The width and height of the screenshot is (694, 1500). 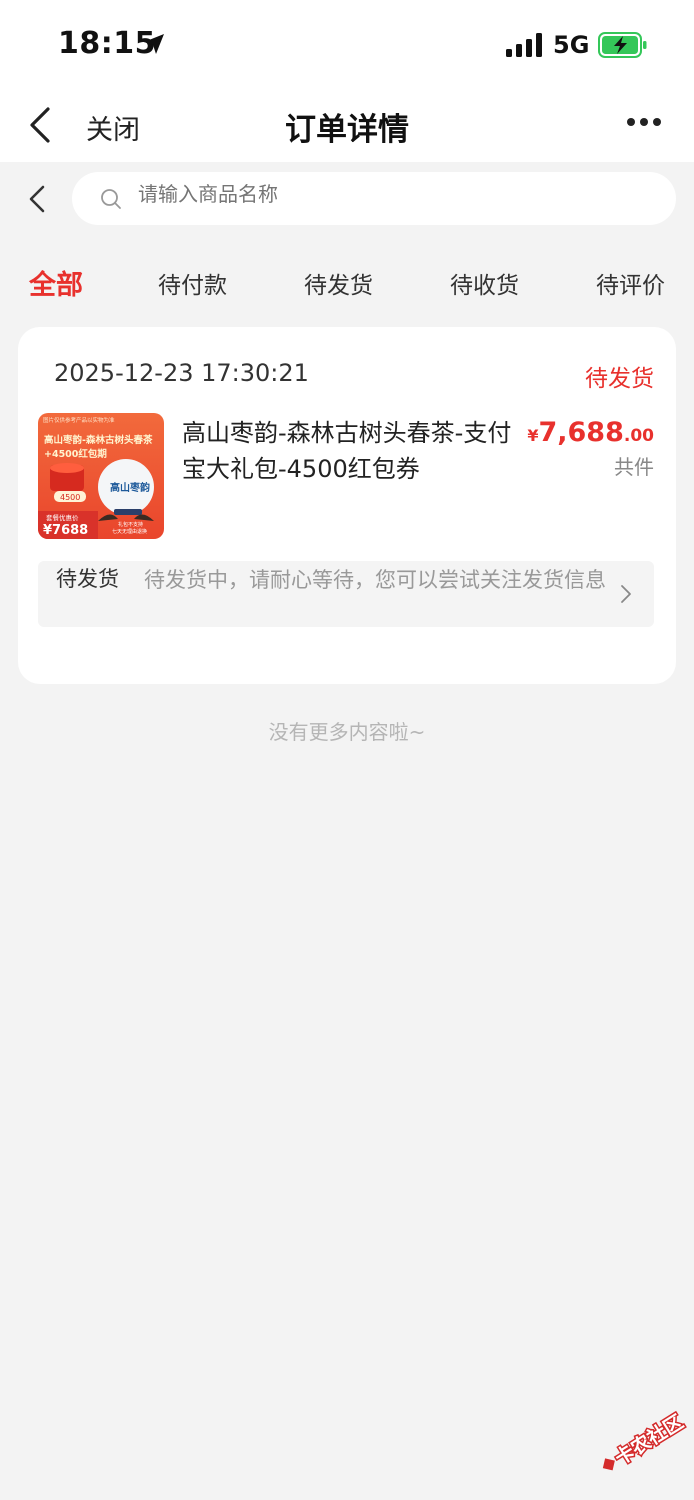 I want to click on location-arrow-icon, so click(x=154, y=44).